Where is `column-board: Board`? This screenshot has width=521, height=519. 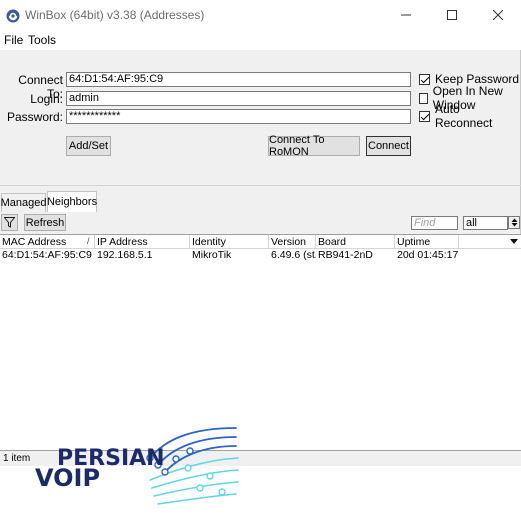
column-board: Board is located at coordinates (355, 242).